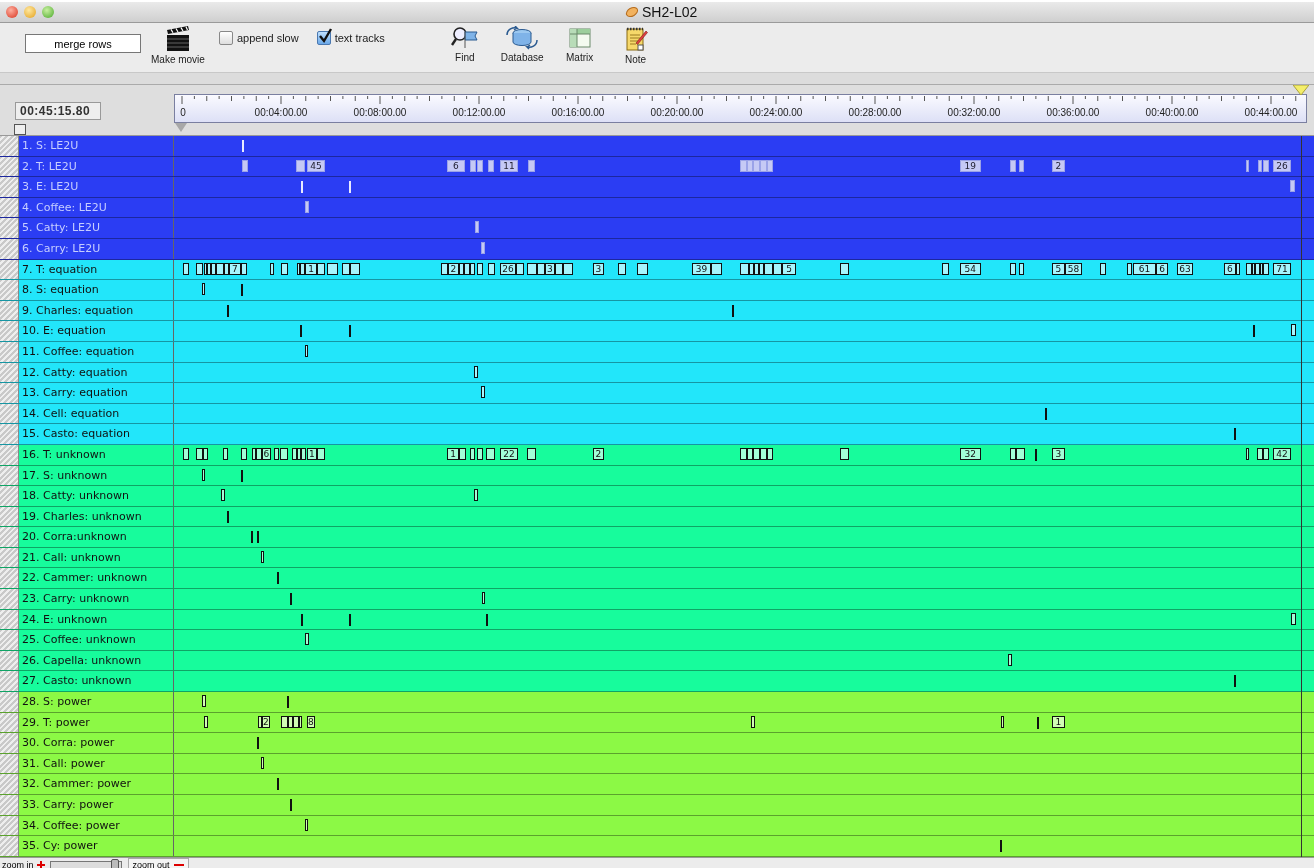 The width and height of the screenshot is (1314, 868). I want to click on event-segment: 22, so click(508, 453).